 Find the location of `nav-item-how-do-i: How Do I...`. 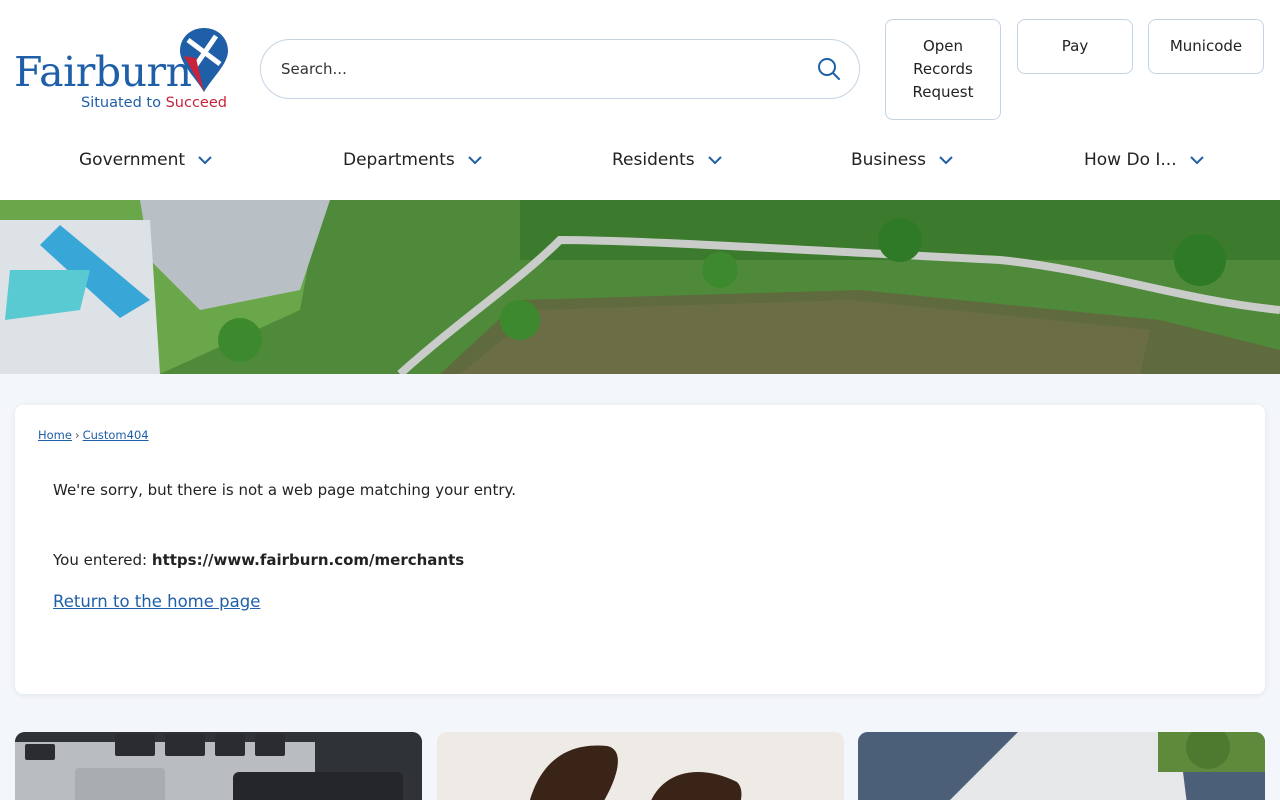

nav-item-how-do-i: How Do I... is located at coordinates (1144, 160).